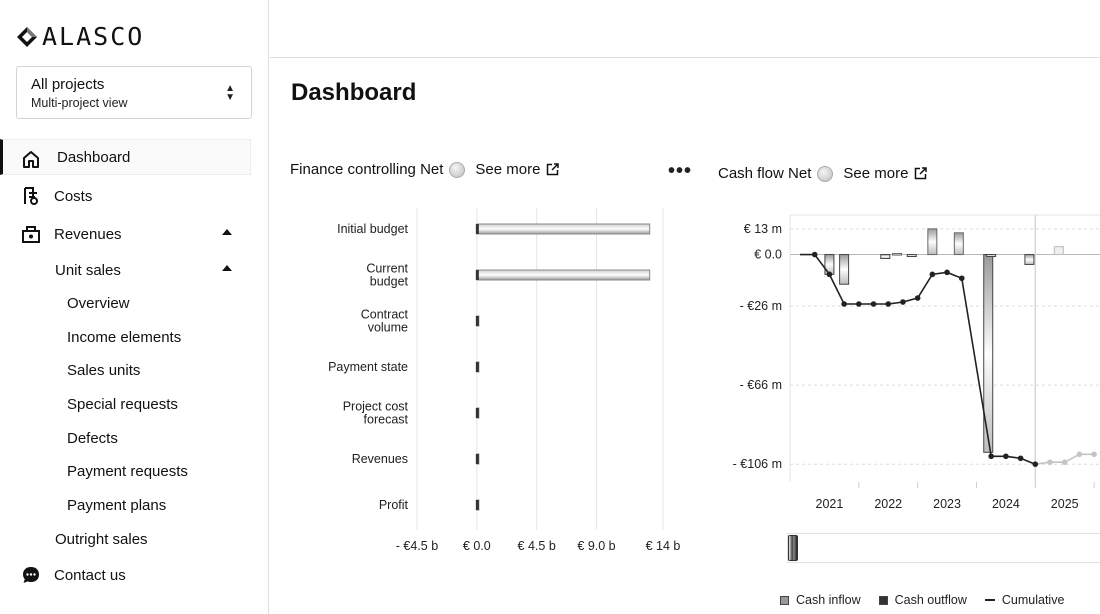 The height and width of the screenshot is (614, 1100). Describe the element at coordinates (31, 159) in the screenshot. I see `home-icon` at that location.